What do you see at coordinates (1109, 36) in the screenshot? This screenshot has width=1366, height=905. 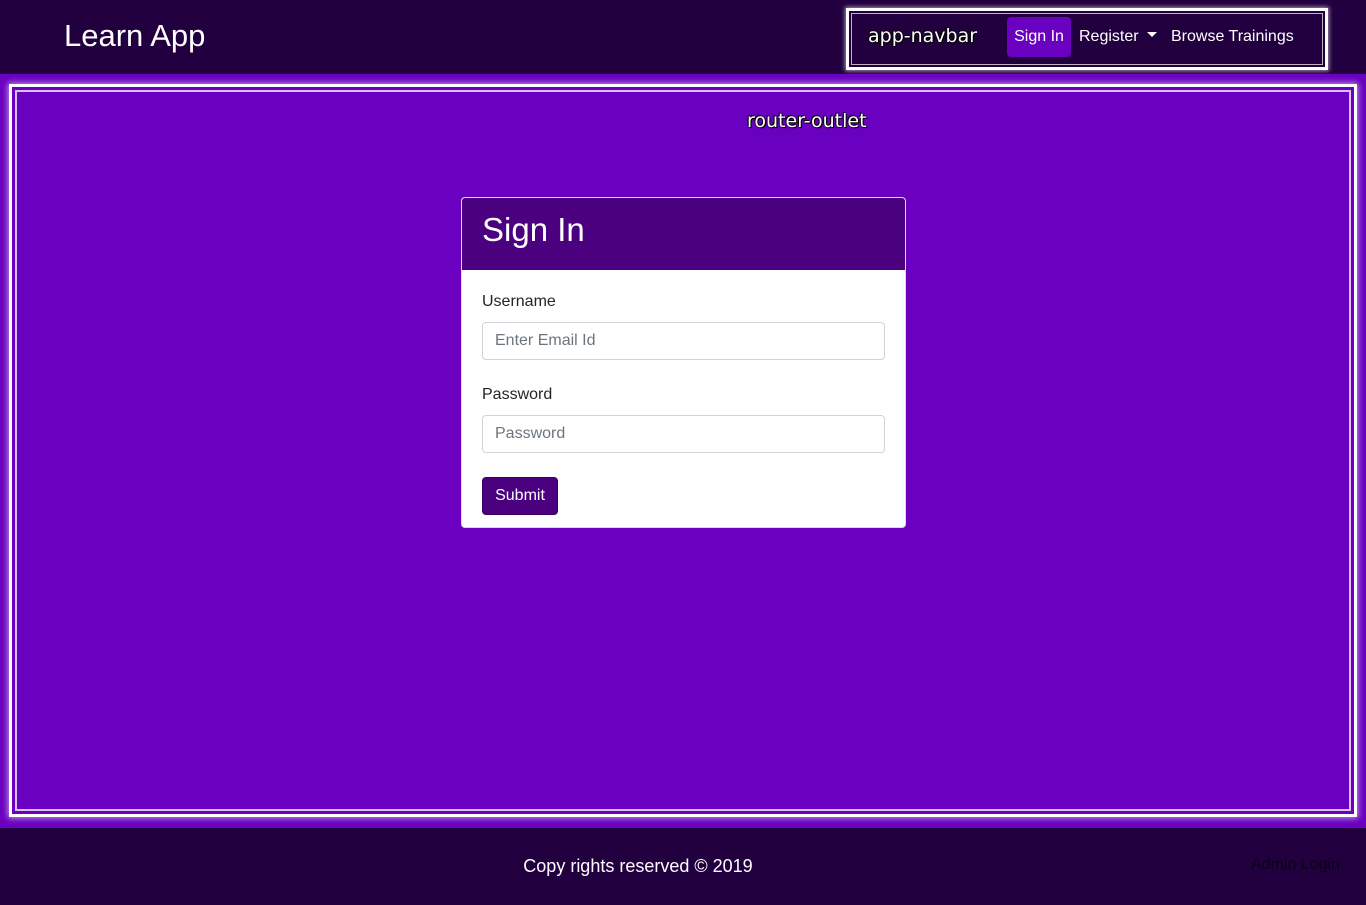 I see `nav-register-label: Register` at bounding box center [1109, 36].